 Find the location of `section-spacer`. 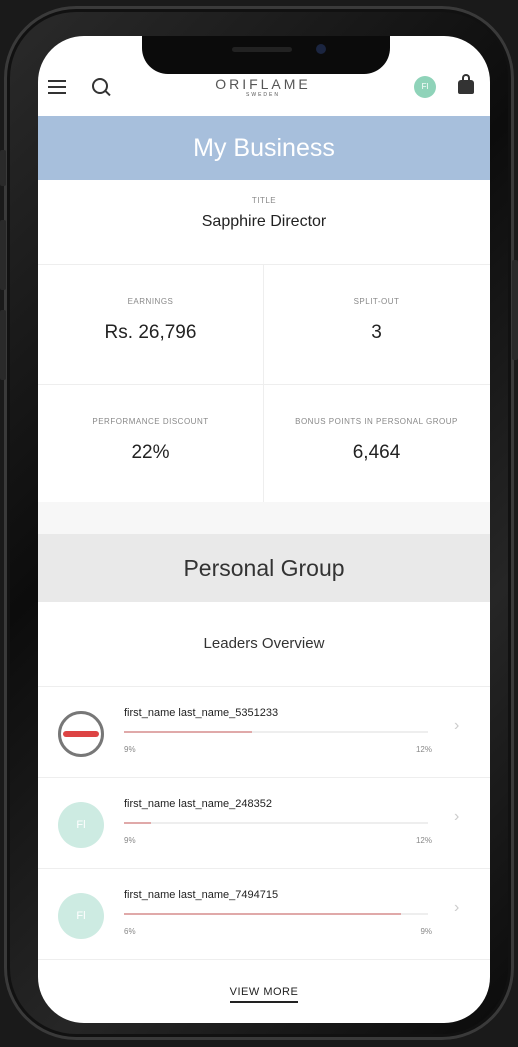

section-spacer is located at coordinates (264, 518).